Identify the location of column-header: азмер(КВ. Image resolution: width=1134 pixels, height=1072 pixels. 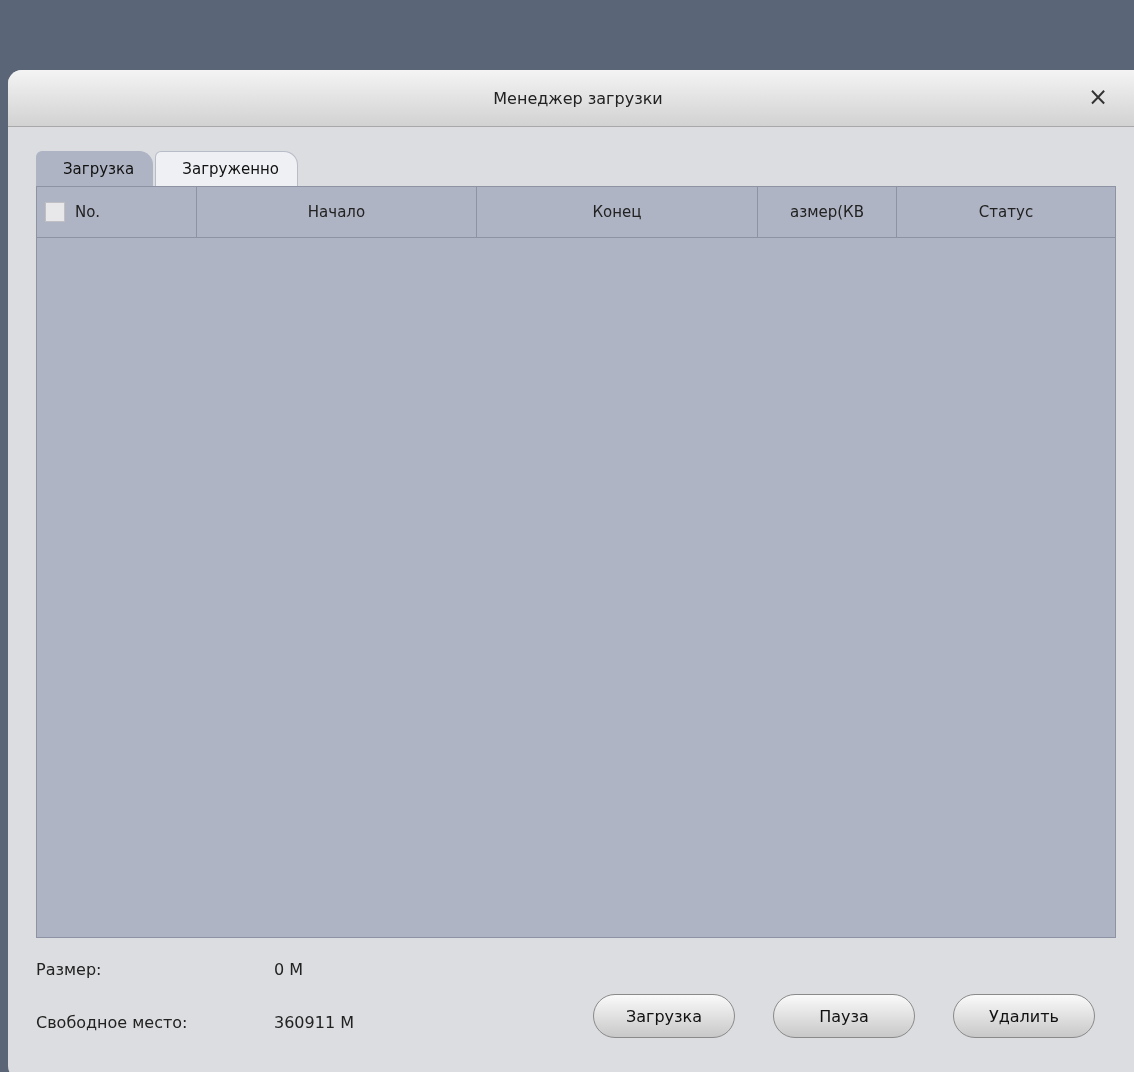
(827, 212).